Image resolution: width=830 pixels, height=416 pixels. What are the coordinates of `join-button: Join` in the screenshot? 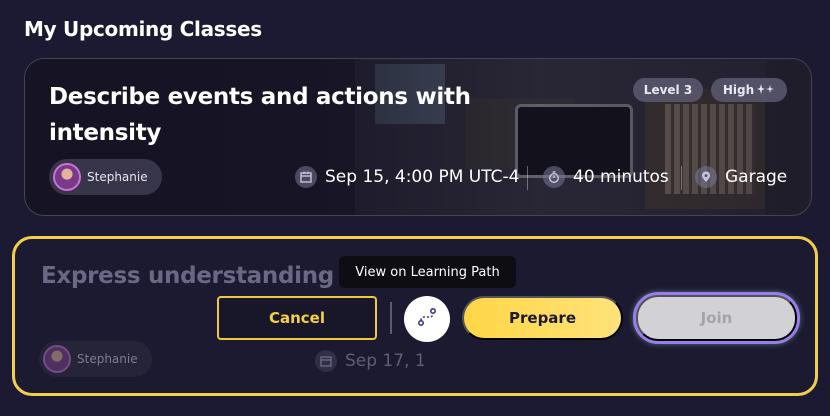 It's located at (716, 318).